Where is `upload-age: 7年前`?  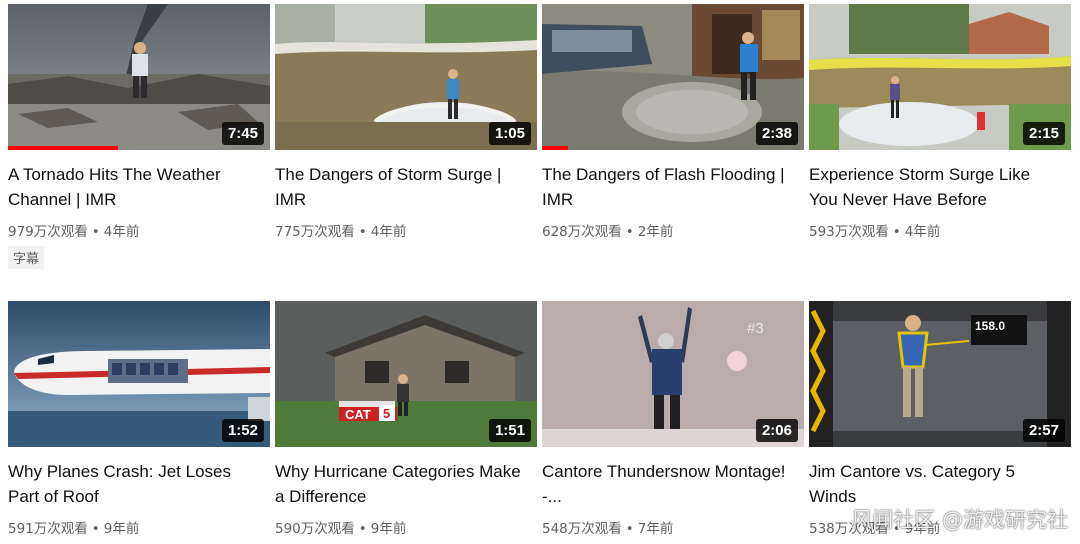 upload-age: 7年前 is located at coordinates (655, 529).